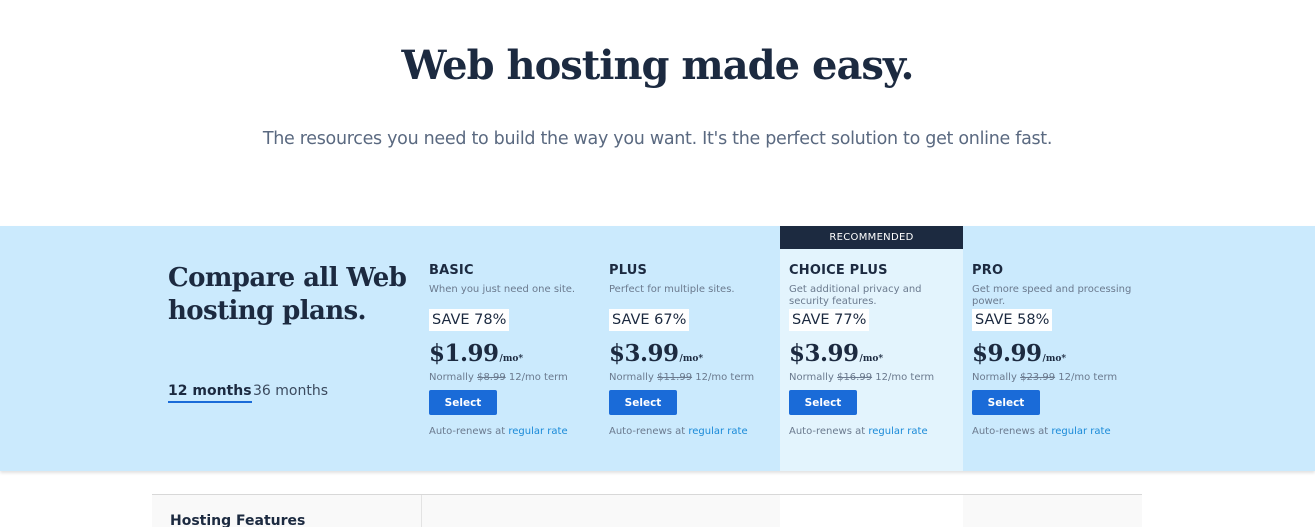 This screenshot has width=1315, height=527. Describe the element at coordinates (874, 377) in the screenshot. I see `normal-price-text: Normally $16.99 12/mo term` at that location.